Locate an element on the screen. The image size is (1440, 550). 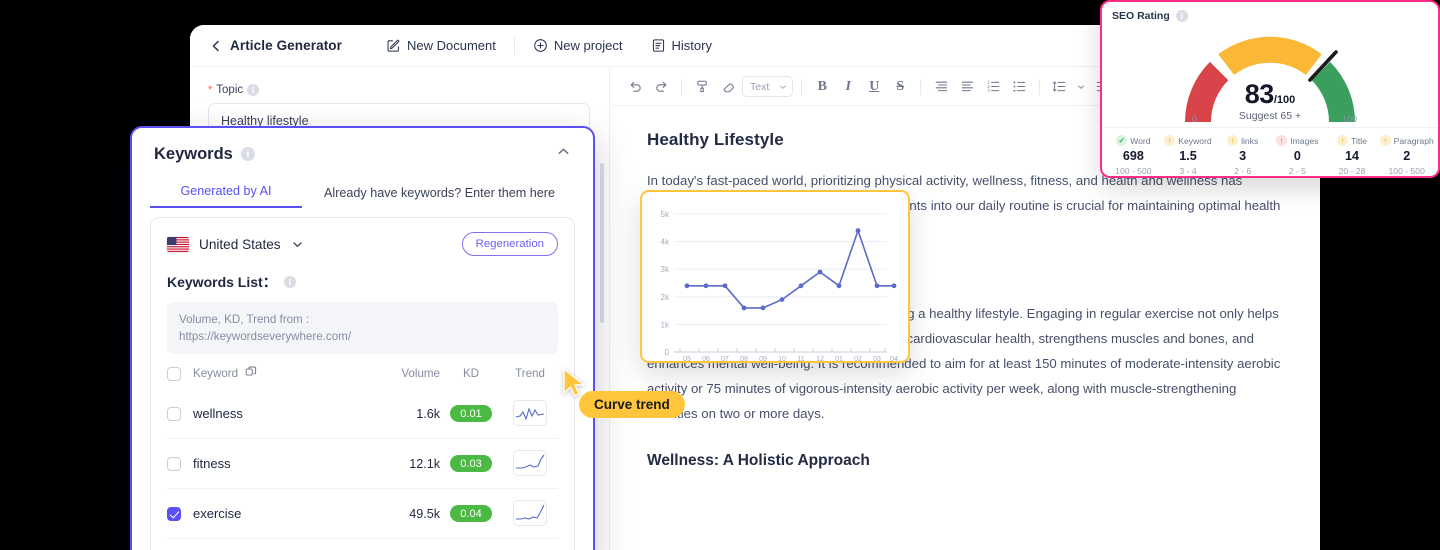
country-selector: United States is located at coordinates (235, 244).